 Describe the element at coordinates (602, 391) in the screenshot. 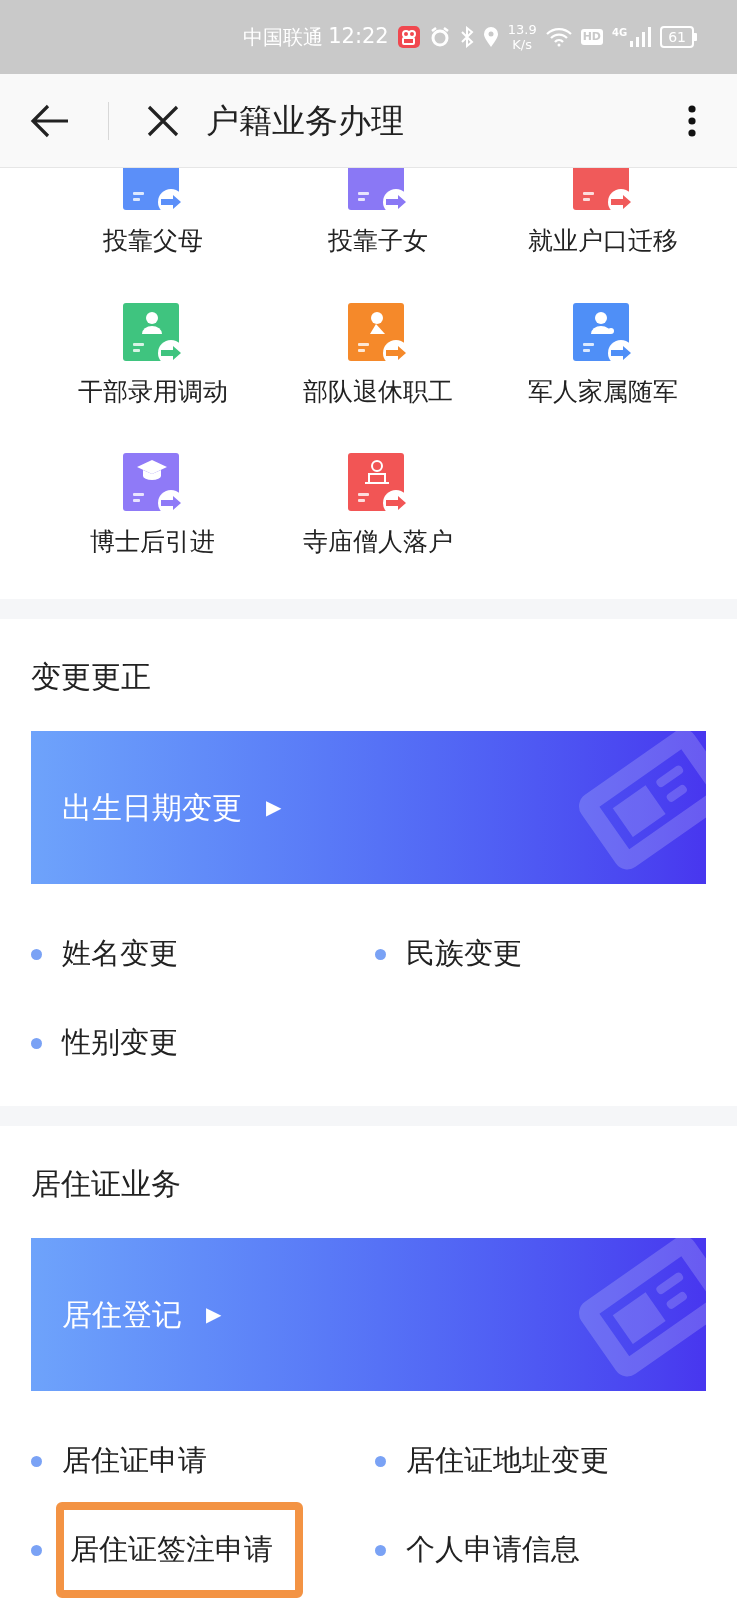

I see `service-label: 军人家属随军` at that location.